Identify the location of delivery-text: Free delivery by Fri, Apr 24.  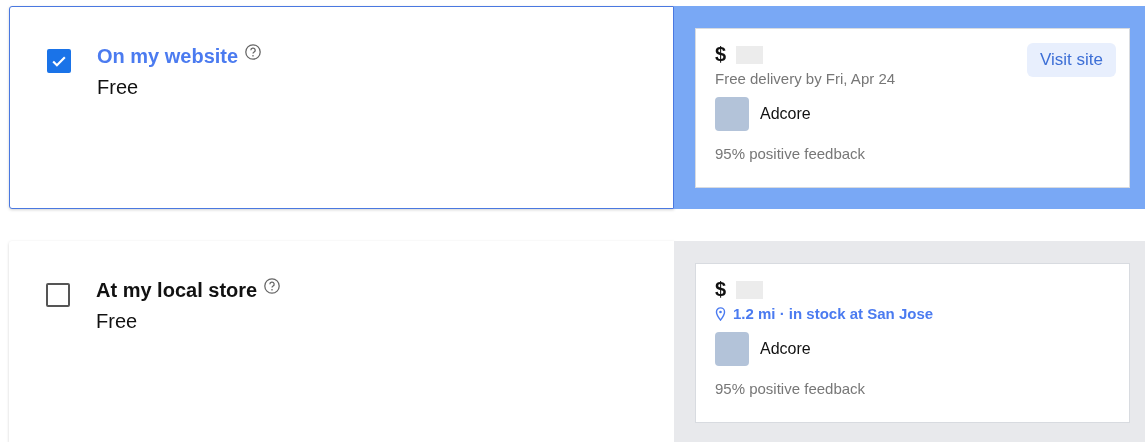
(805, 78).